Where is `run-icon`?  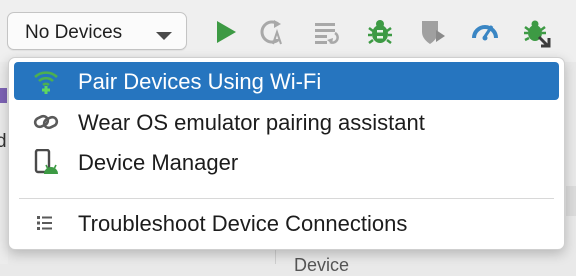 run-icon is located at coordinates (226, 32).